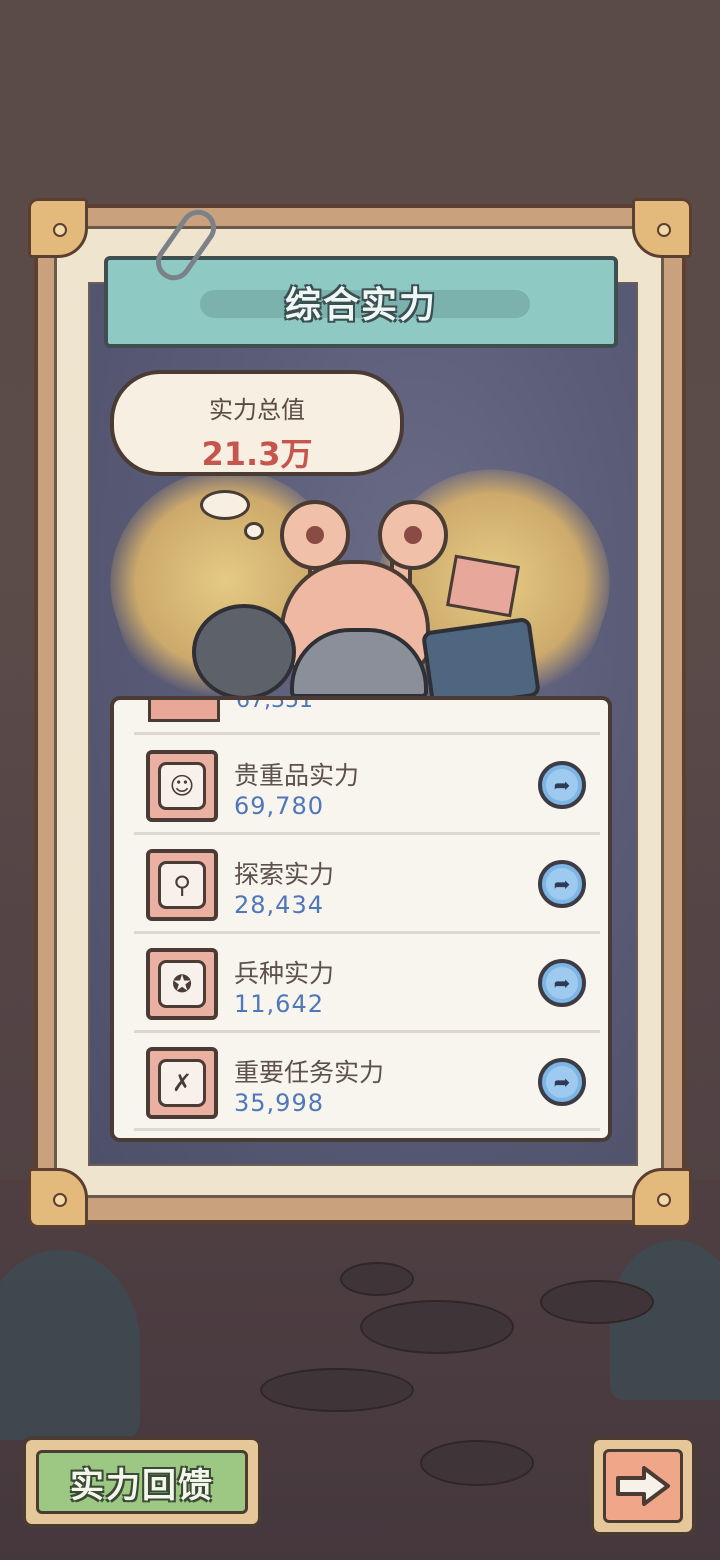 The width and height of the screenshot is (720, 1560). I want to click on page-title: 综合实力, so click(360, 305).